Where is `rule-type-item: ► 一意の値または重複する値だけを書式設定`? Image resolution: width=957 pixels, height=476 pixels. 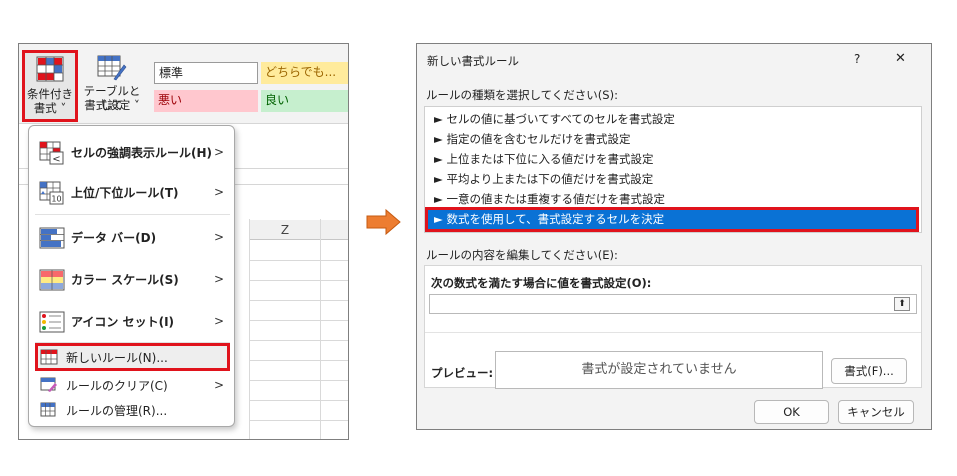
rule-type-item: ► 一意の値または重複する値だけを書式設定 is located at coordinates (672, 199).